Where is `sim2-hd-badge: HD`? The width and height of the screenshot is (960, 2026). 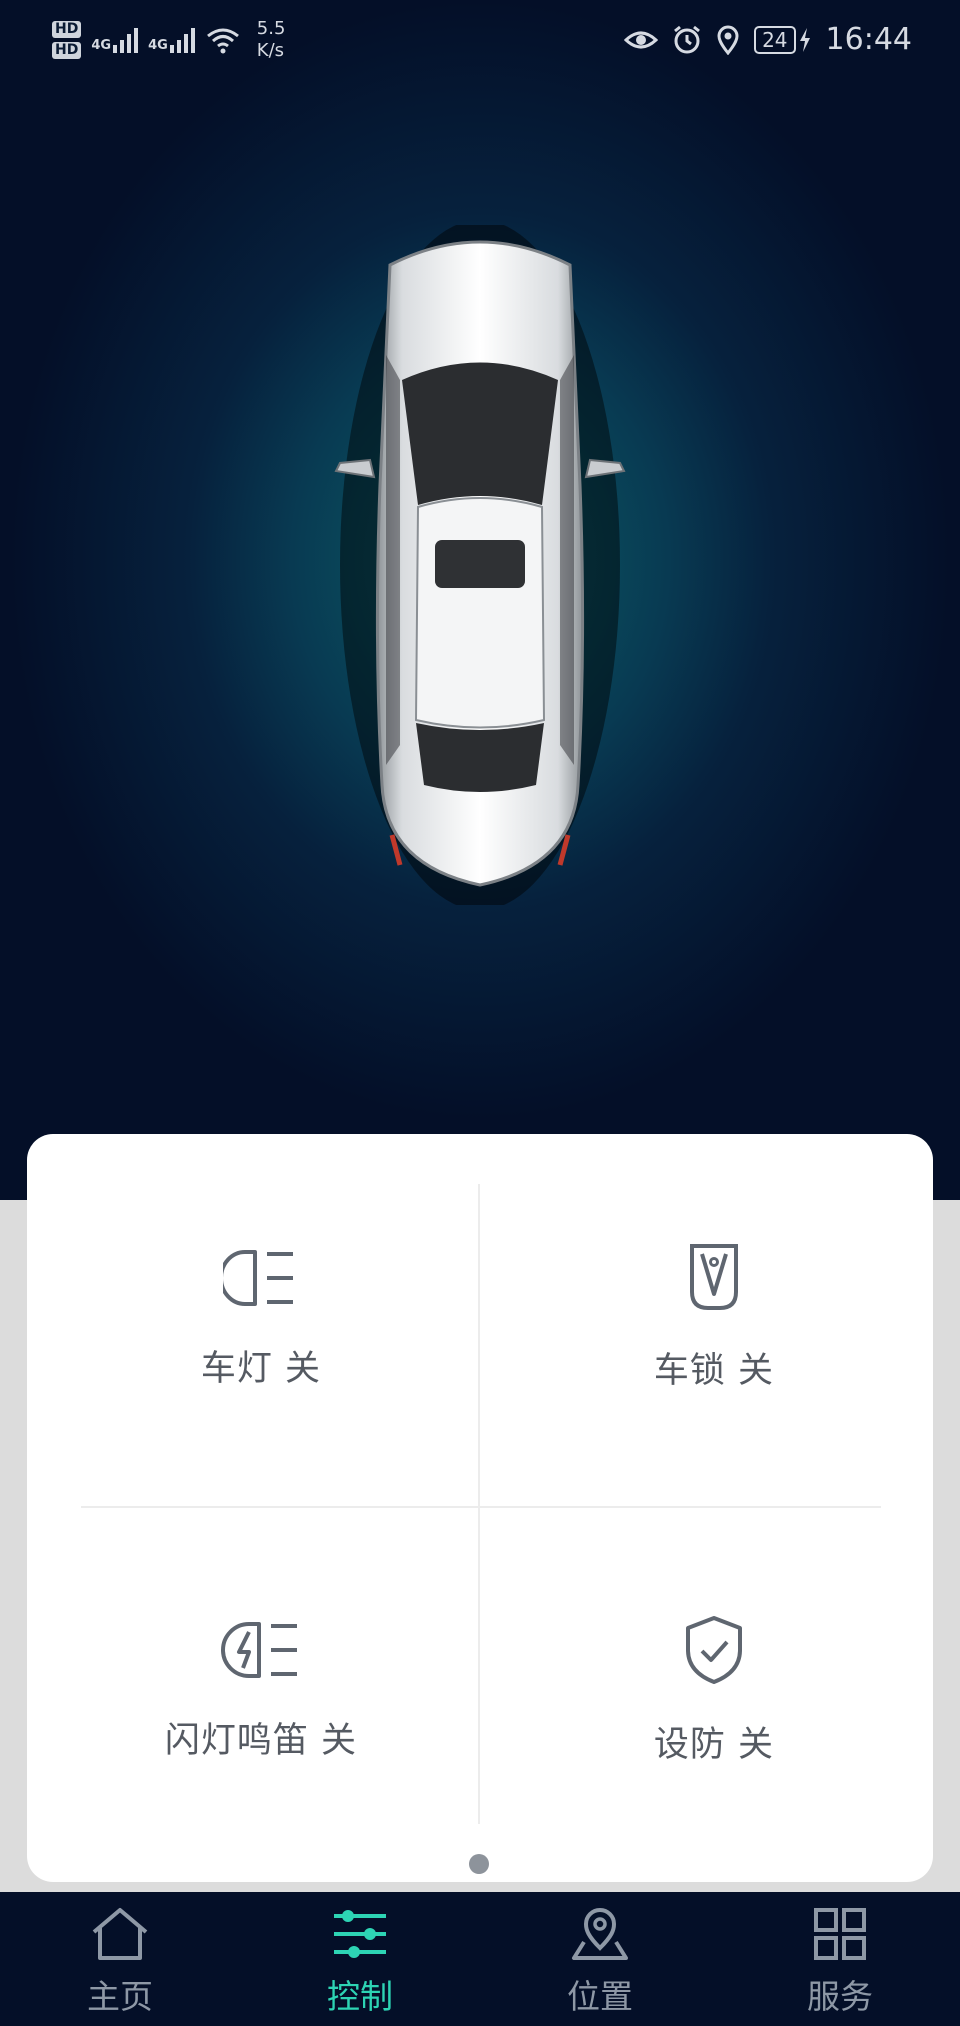 sim2-hd-badge: HD is located at coordinates (67, 50).